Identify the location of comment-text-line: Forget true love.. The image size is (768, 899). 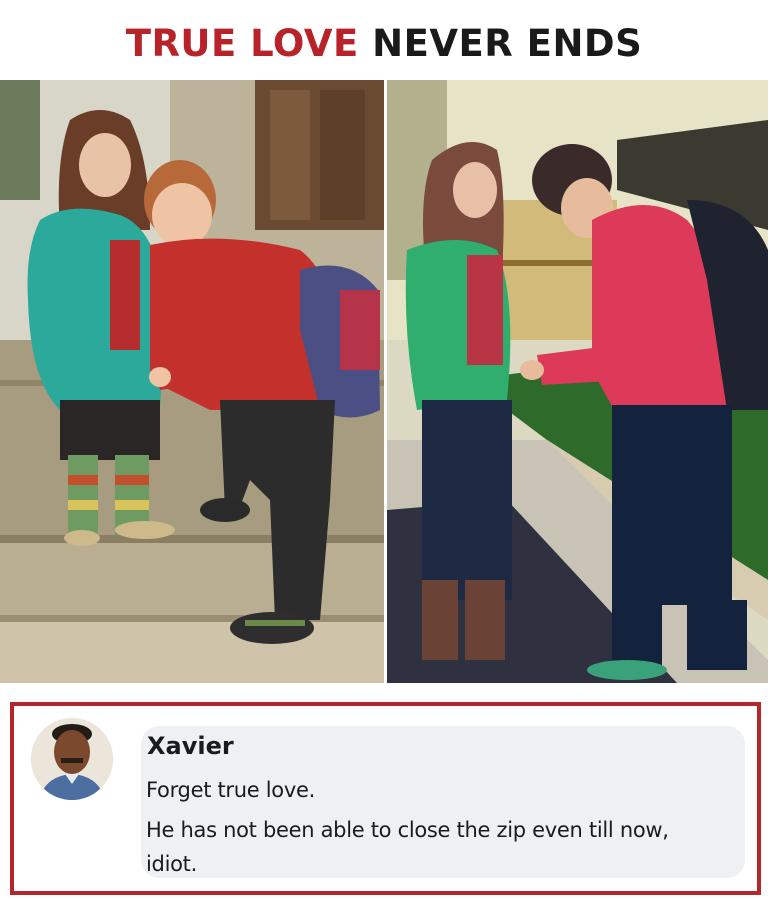
(230, 790).